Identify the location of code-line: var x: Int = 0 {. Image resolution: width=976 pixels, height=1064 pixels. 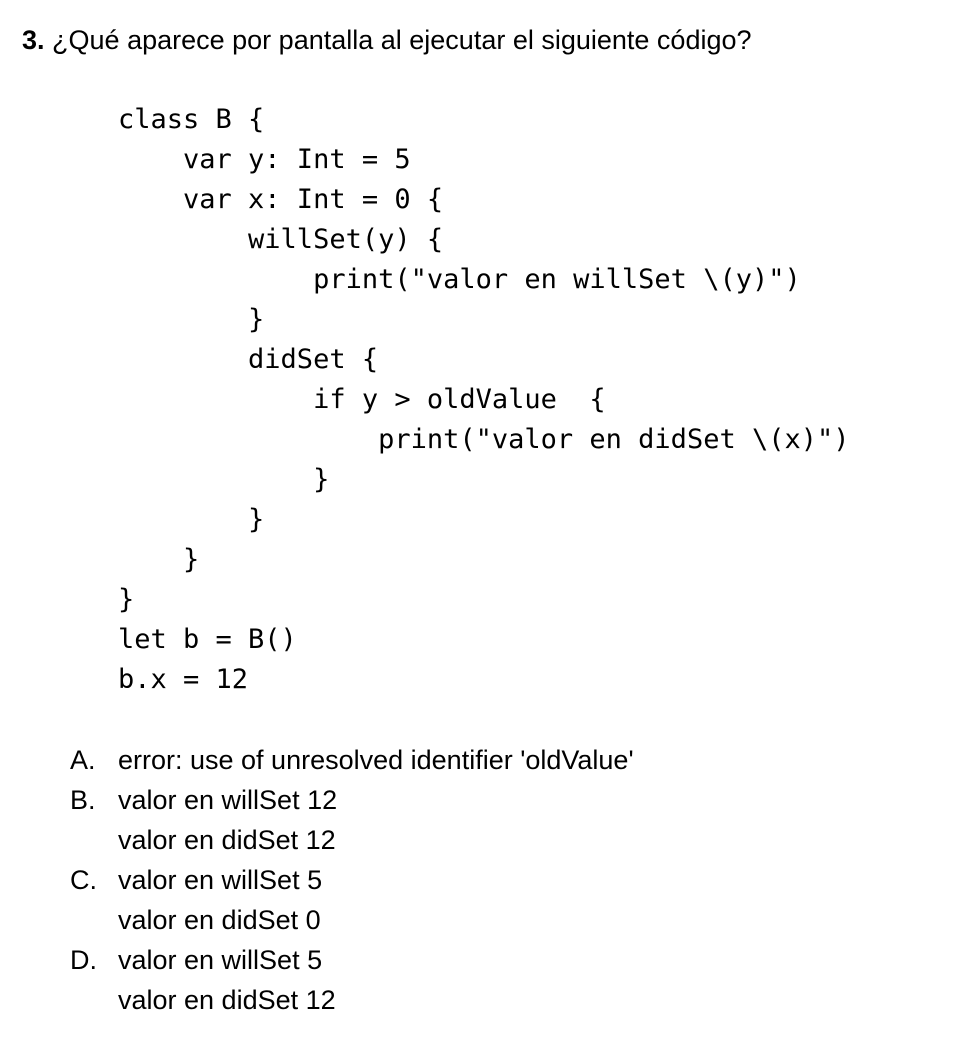
(281, 199).